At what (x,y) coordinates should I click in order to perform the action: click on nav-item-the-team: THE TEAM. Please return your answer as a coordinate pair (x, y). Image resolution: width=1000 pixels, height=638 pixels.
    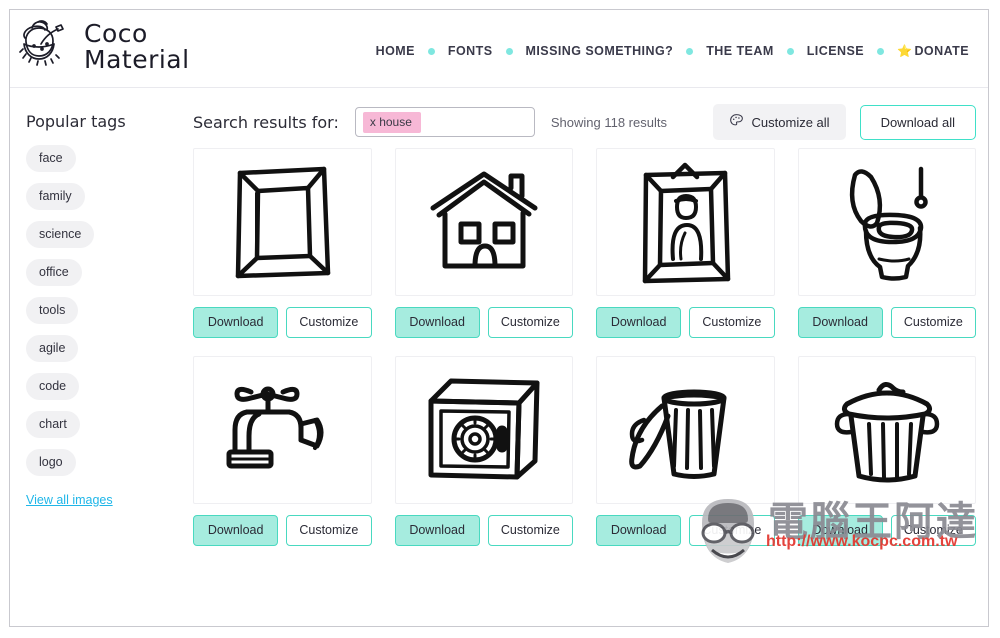
    Looking at the image, I should click on (740, 51).